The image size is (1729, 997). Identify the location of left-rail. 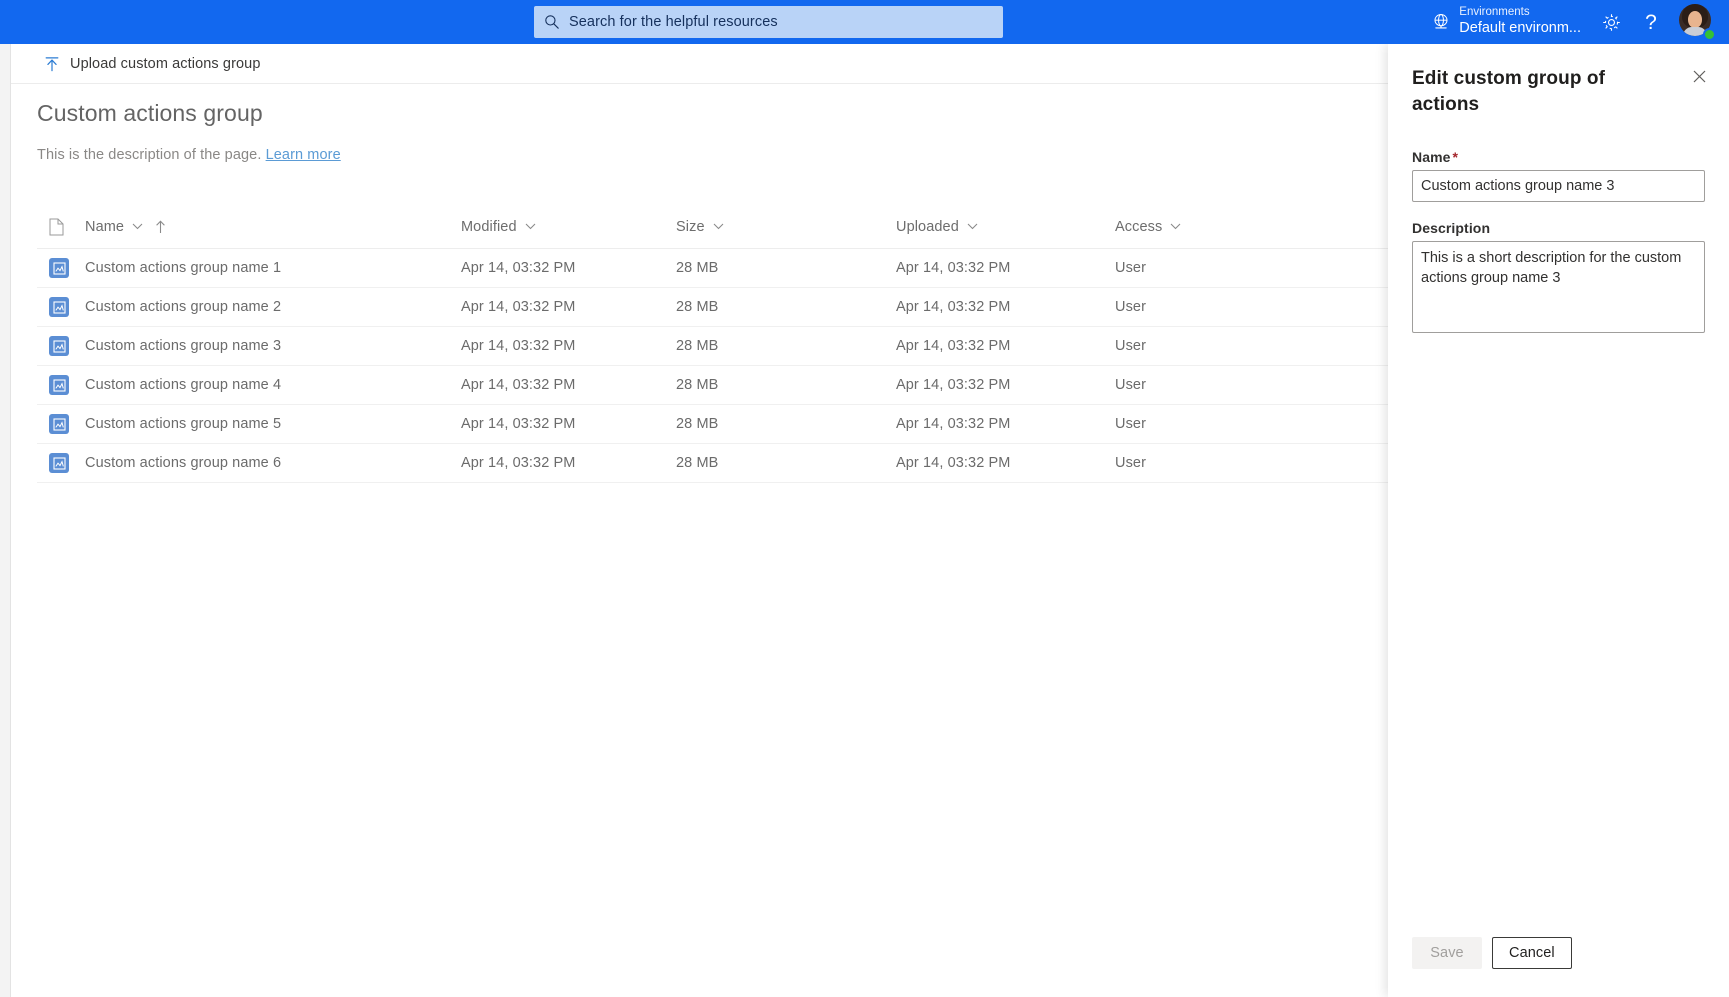
(5, 520).